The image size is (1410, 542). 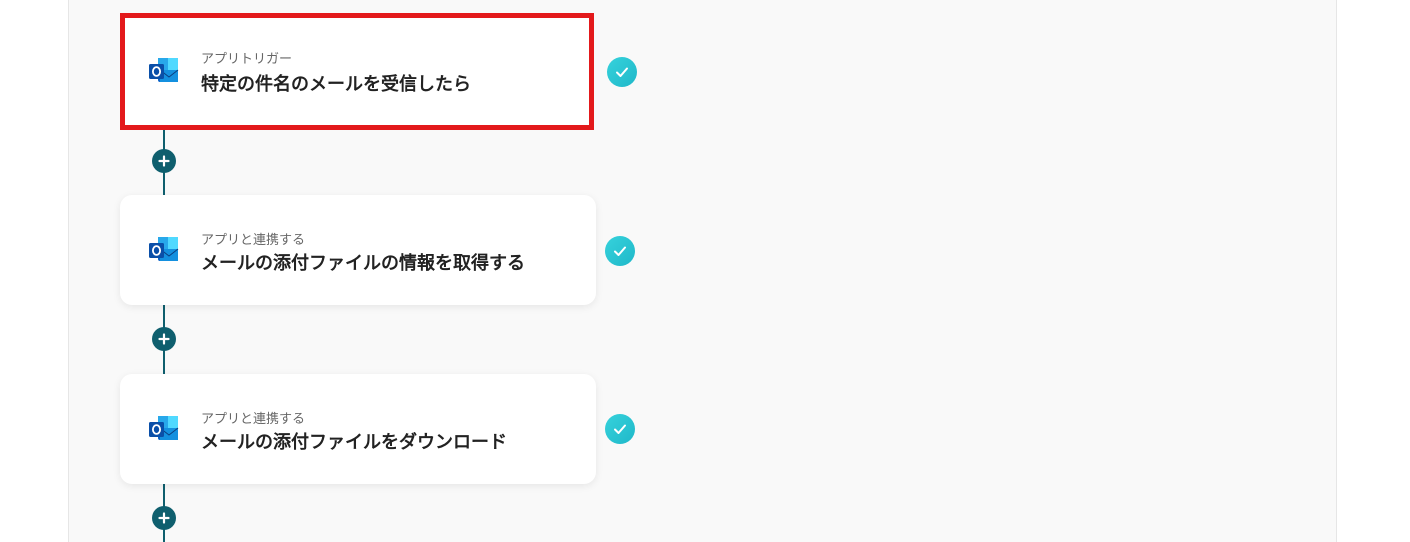 What do you see at coordinates (357, 71) in the screenshot?
I see `flow-step-card-trigger: アプリトリガー 特定の件名のメールを受信したら` at bounding box center [357, 71].